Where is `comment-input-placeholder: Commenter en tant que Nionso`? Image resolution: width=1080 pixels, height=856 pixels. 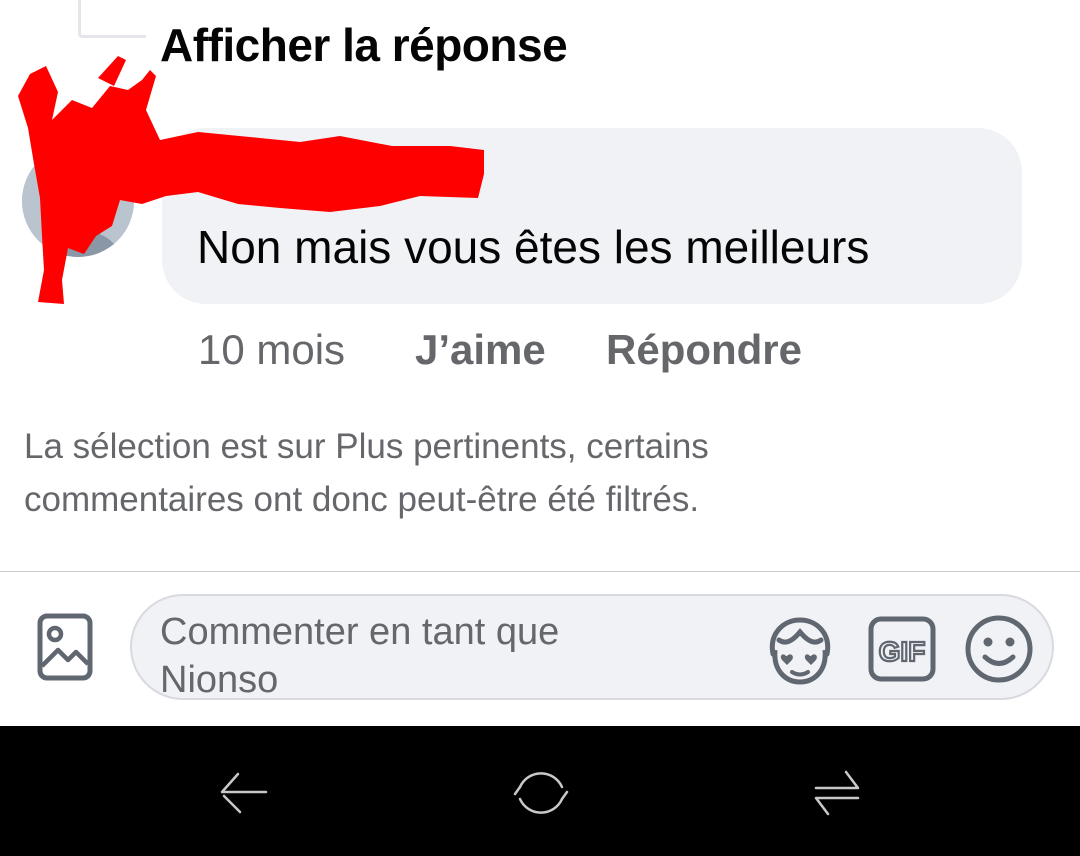 comment-input-placeholder: Commenter en tant que Nionso is located at coordinates (360, 655).